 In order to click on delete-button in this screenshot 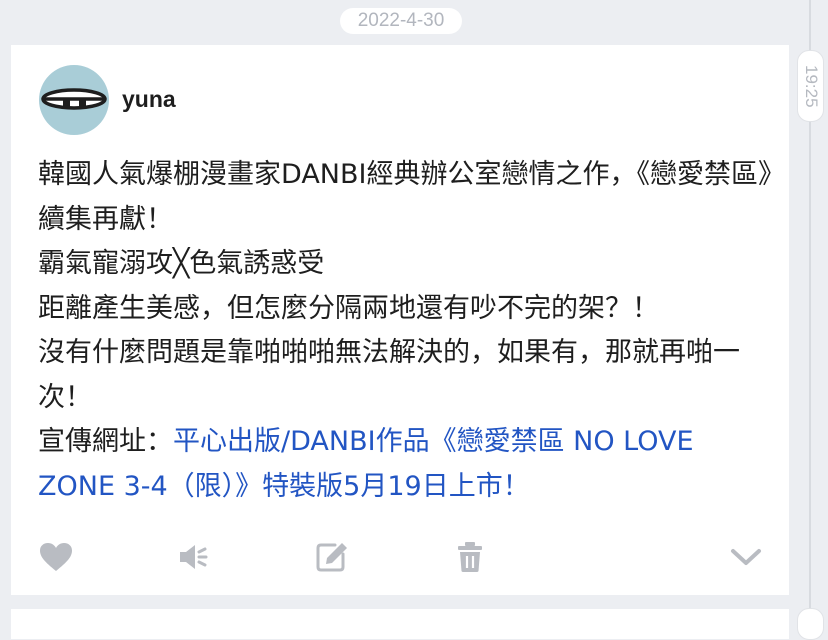, I will do `click(470, 557)`.